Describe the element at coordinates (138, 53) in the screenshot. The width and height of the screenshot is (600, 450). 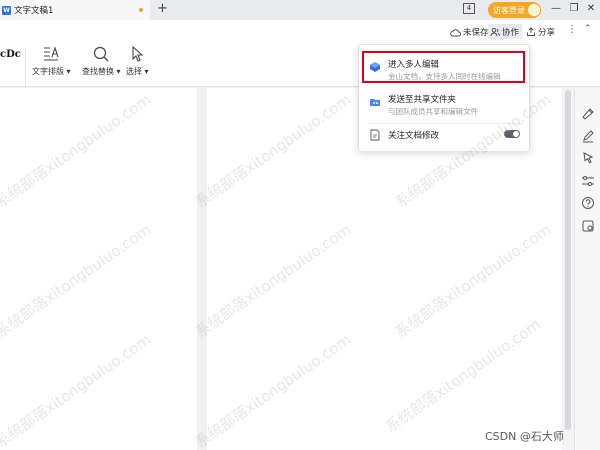
I see `cursor-arrow-icon` at that location.